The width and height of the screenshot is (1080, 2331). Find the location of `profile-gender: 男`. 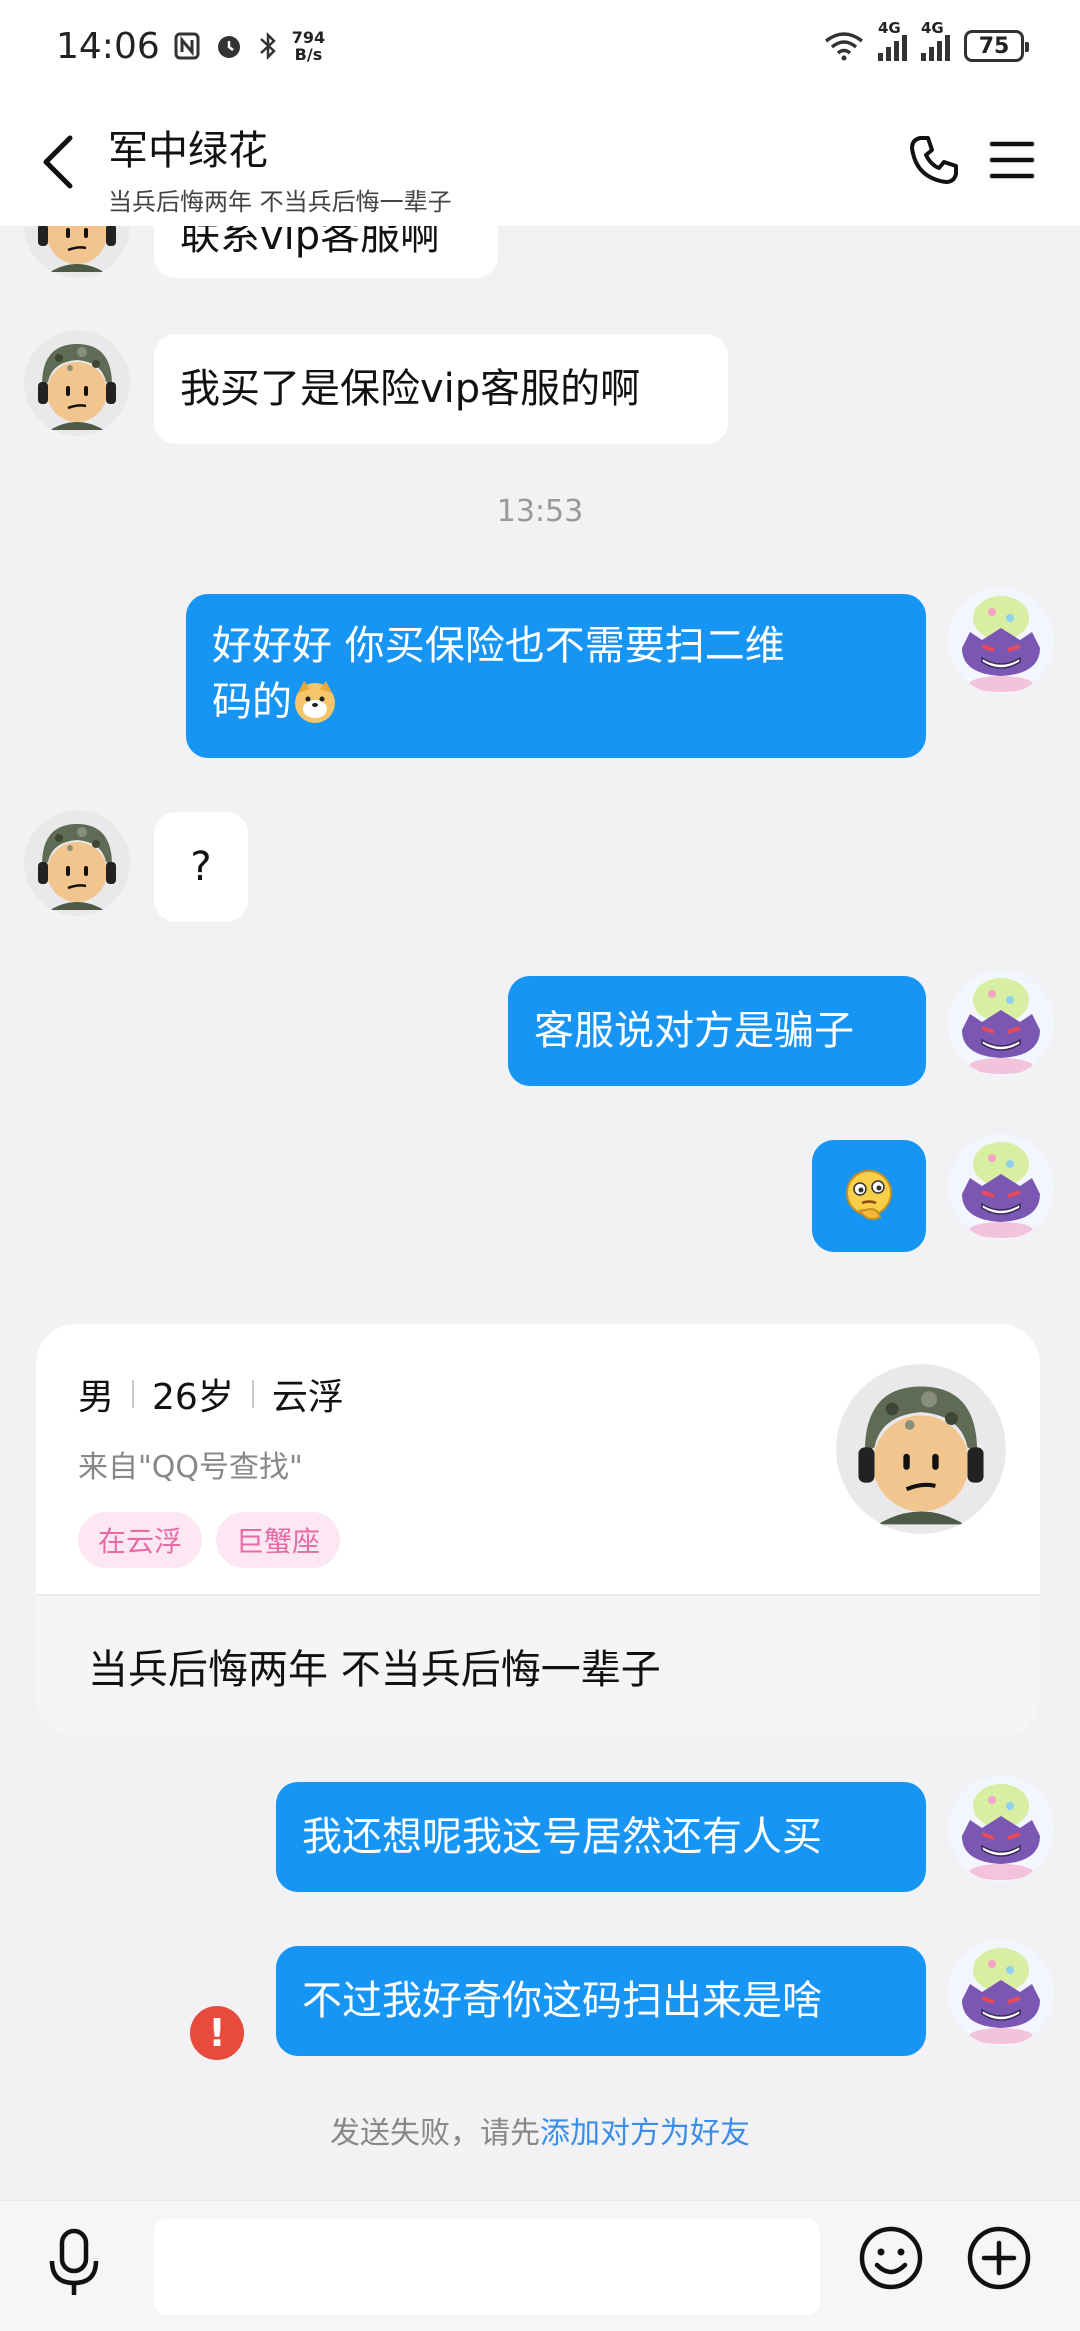

profile-gender: 男 is located at coordinates (96, 1397).